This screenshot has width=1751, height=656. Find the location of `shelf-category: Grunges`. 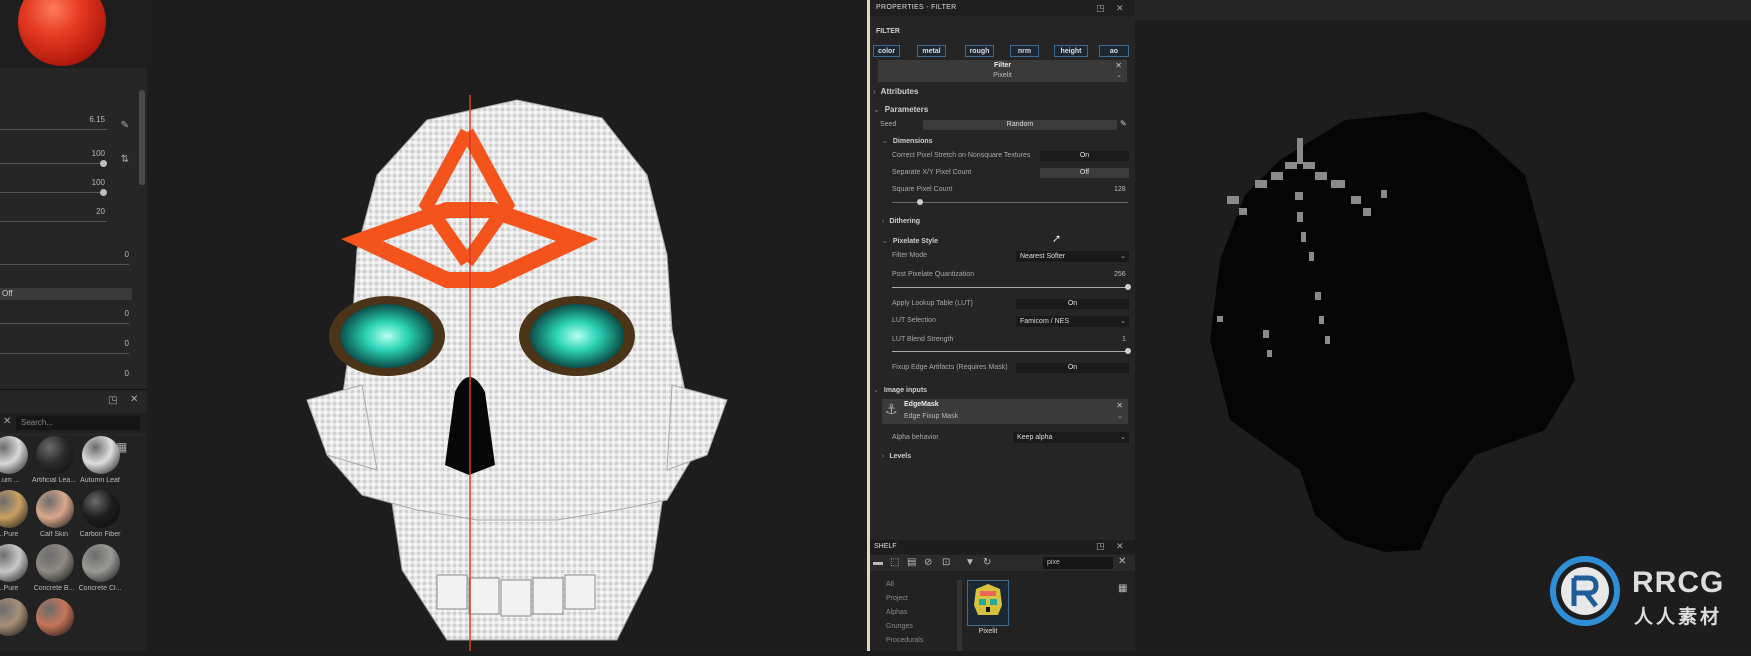

shelf-category: Grunges is located at coordinates (899, 626).